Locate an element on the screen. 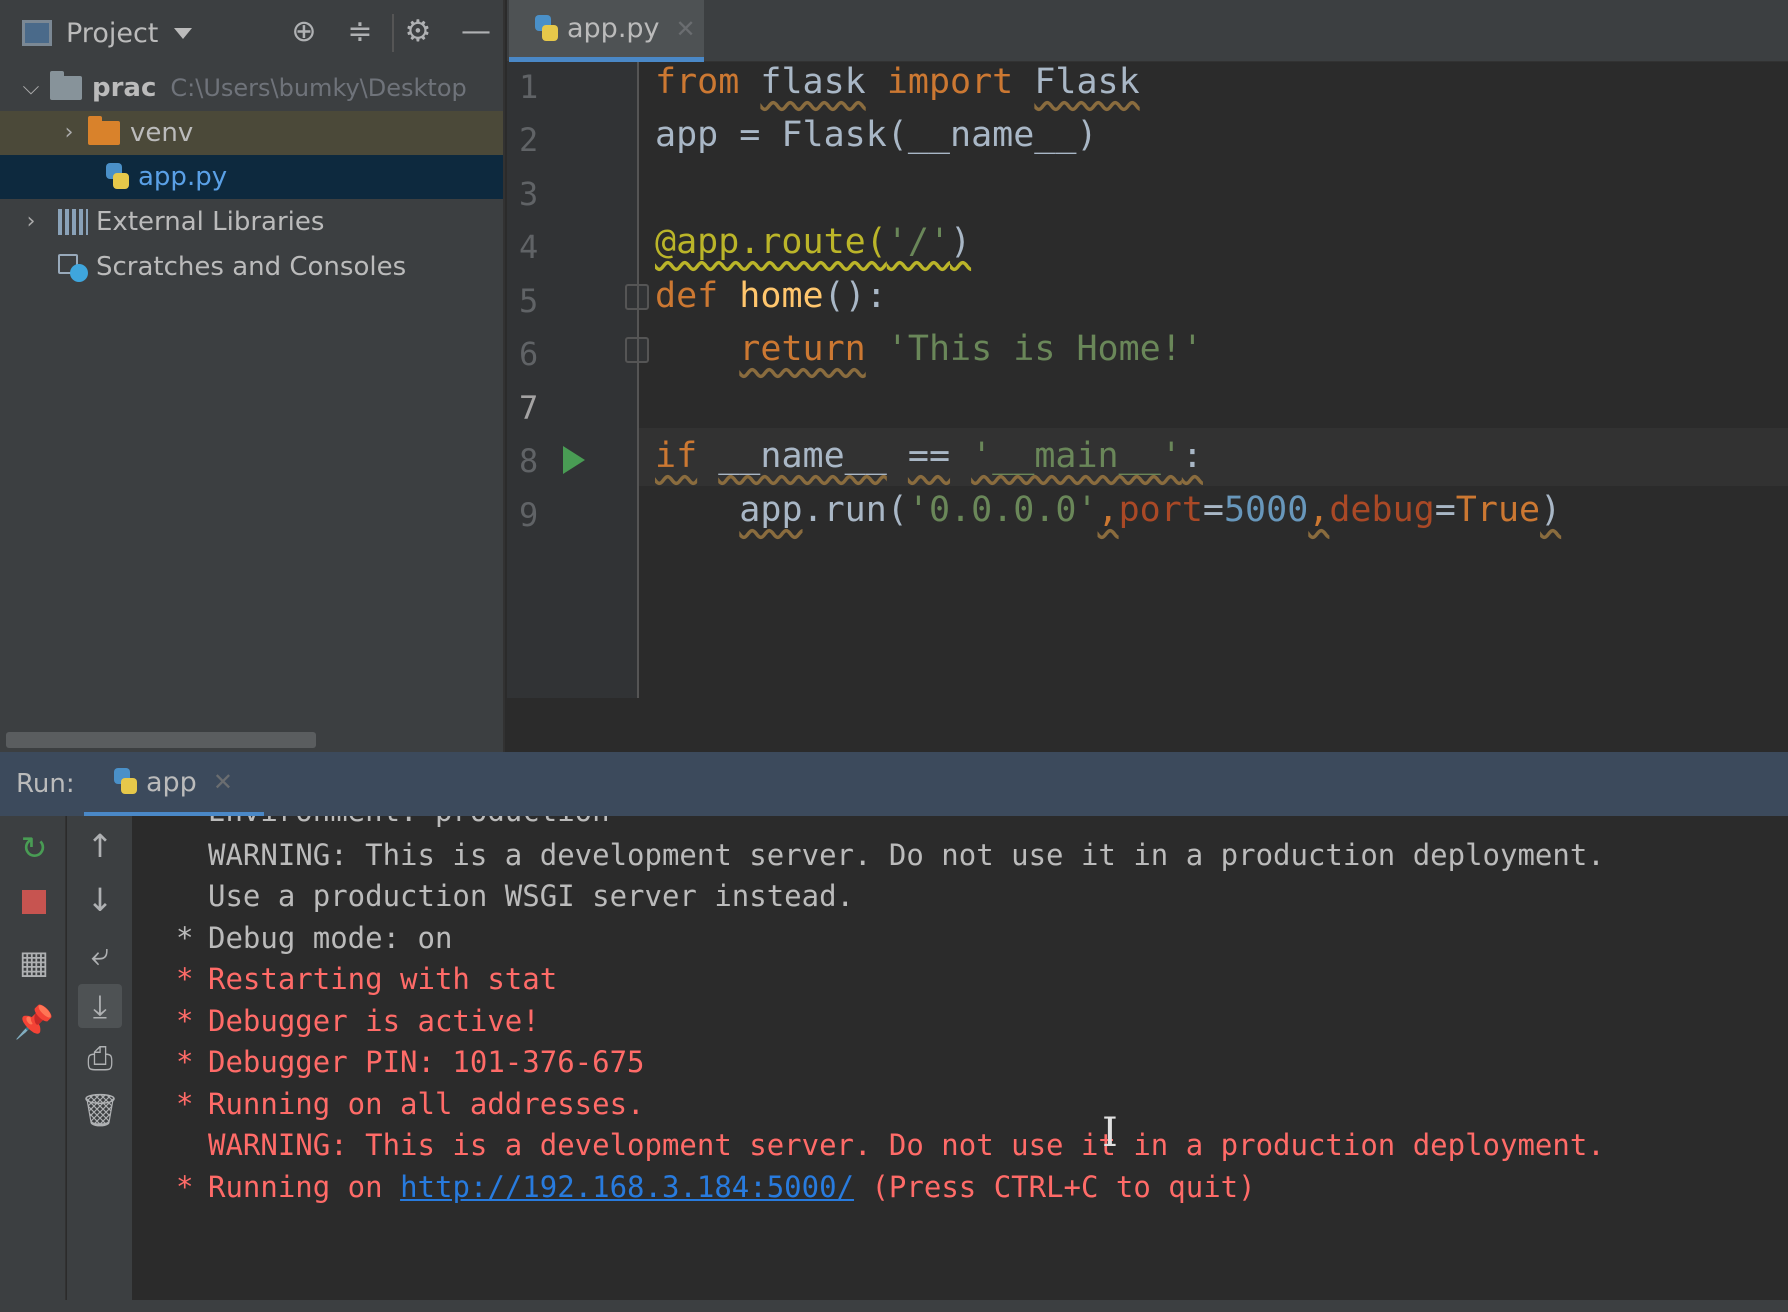  code-token: '0.0.0.0' is located at coordinates (1002, 510).